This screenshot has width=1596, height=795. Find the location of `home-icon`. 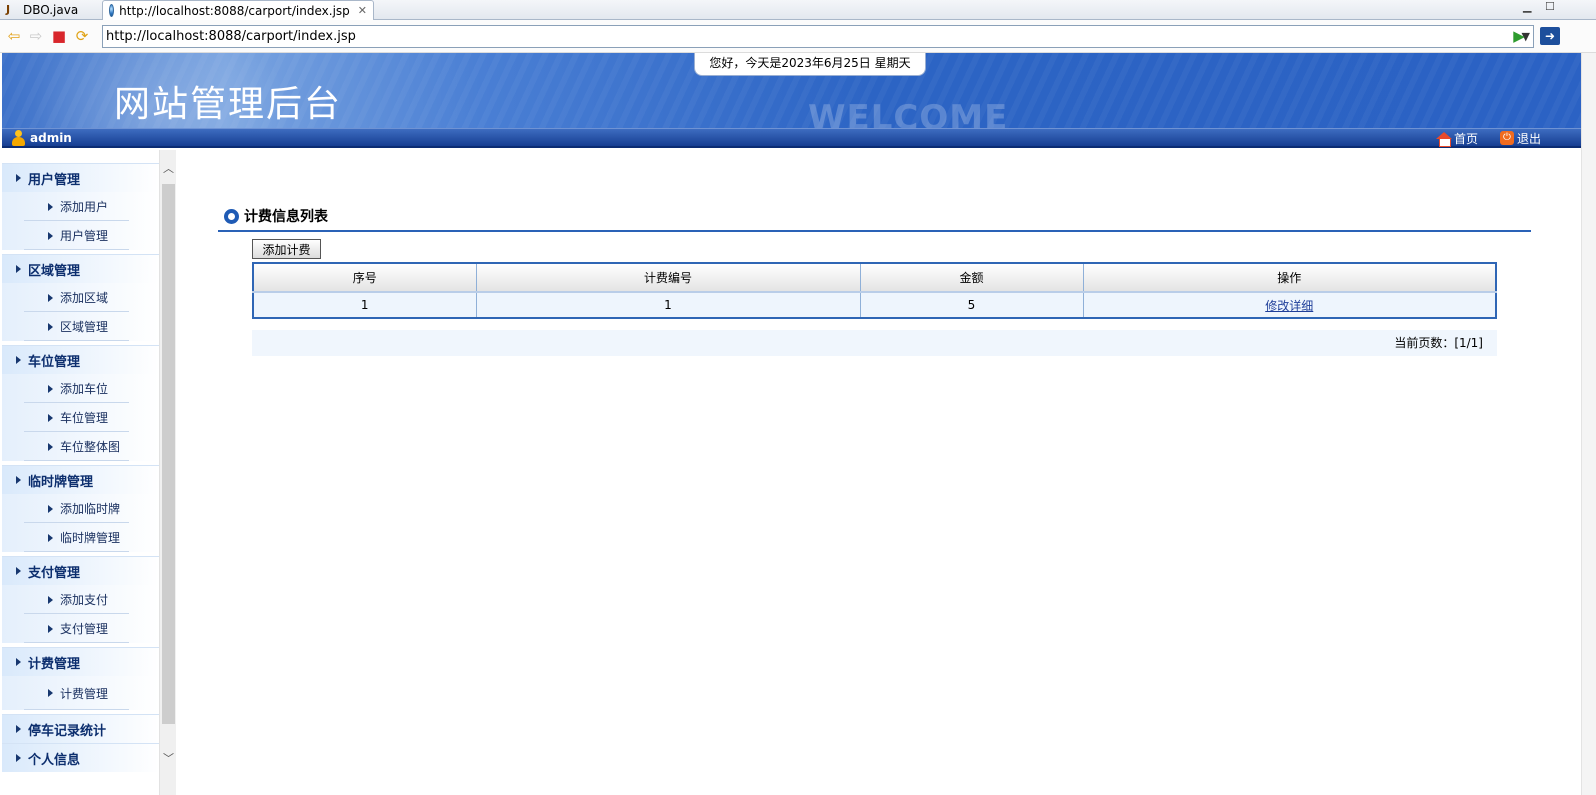

home-icon is located at coordinates (1444, 139).